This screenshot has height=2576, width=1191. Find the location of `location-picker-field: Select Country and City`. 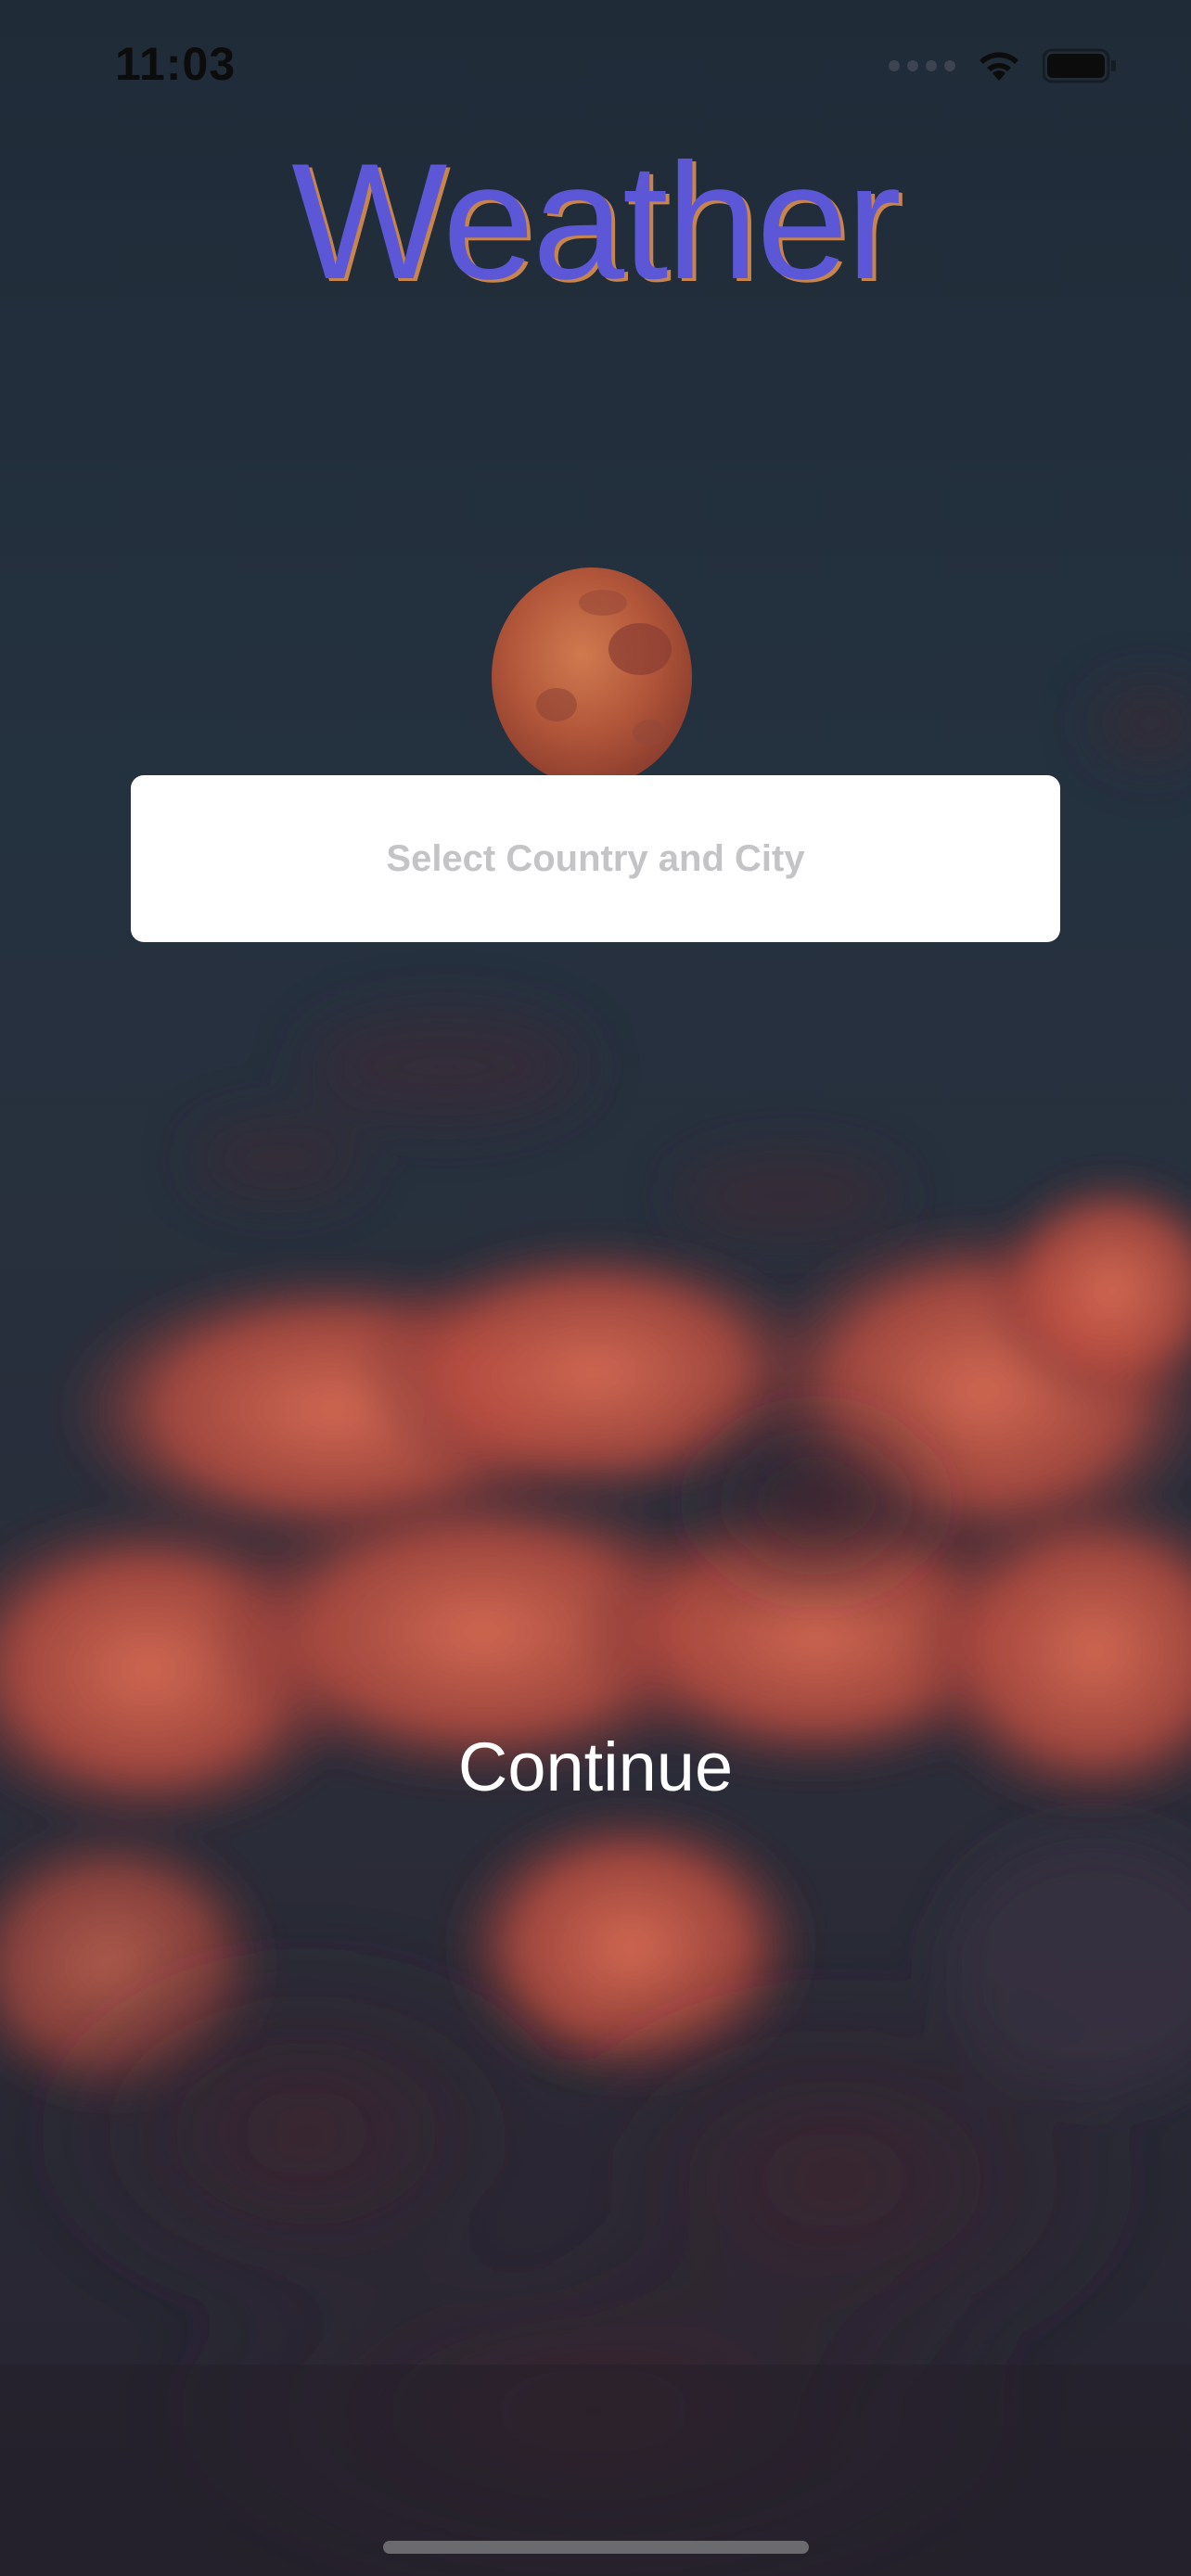

location-picker-field: Select Country and City is located at coordinates (595, 859).